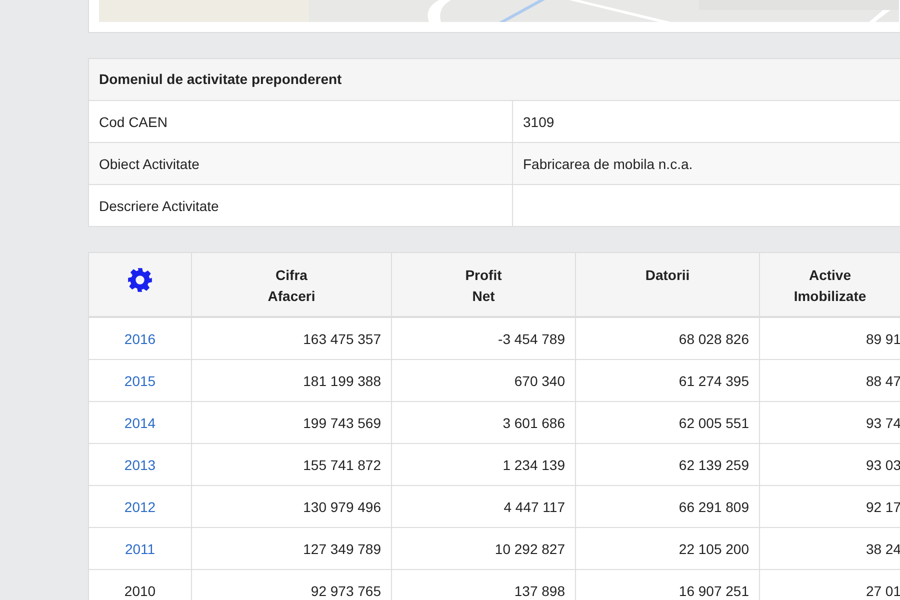 Image resolution: width=900 pixels, height=600 pixels. Describe the element at coordinates (713, 338) in the screenshot. I see `table-cell: 68 028 826` at that location.